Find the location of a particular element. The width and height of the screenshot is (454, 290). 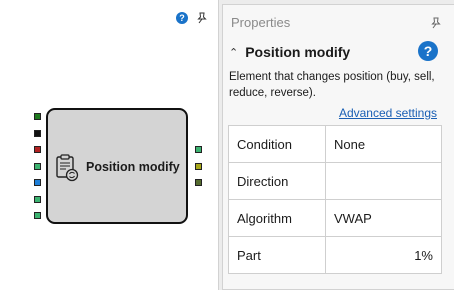

canvas-toolbar: ? is located at coordinates (192, 18).